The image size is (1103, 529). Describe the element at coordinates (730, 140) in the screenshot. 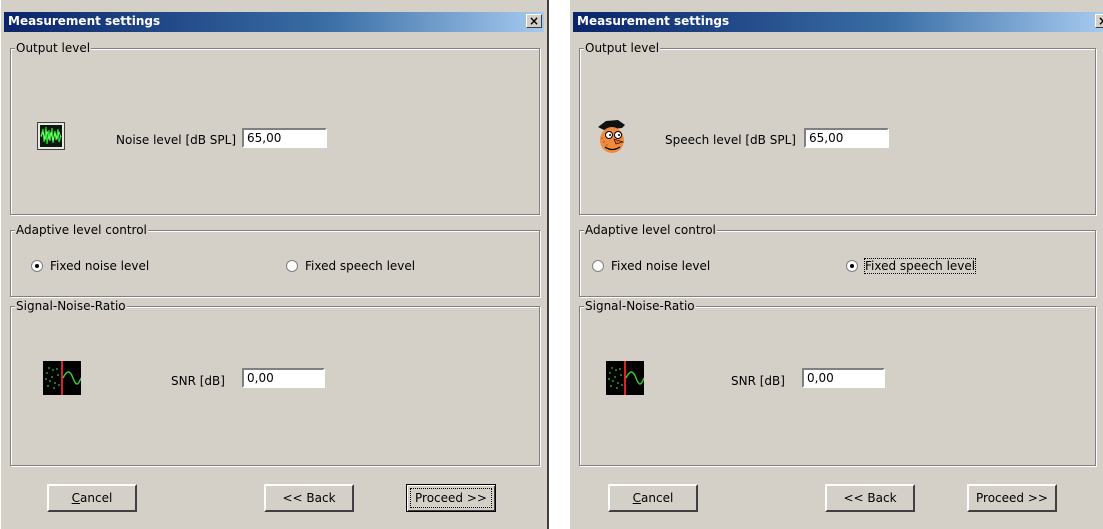

I see `speech-level-label: Speech level [dB SPL]` at that location.